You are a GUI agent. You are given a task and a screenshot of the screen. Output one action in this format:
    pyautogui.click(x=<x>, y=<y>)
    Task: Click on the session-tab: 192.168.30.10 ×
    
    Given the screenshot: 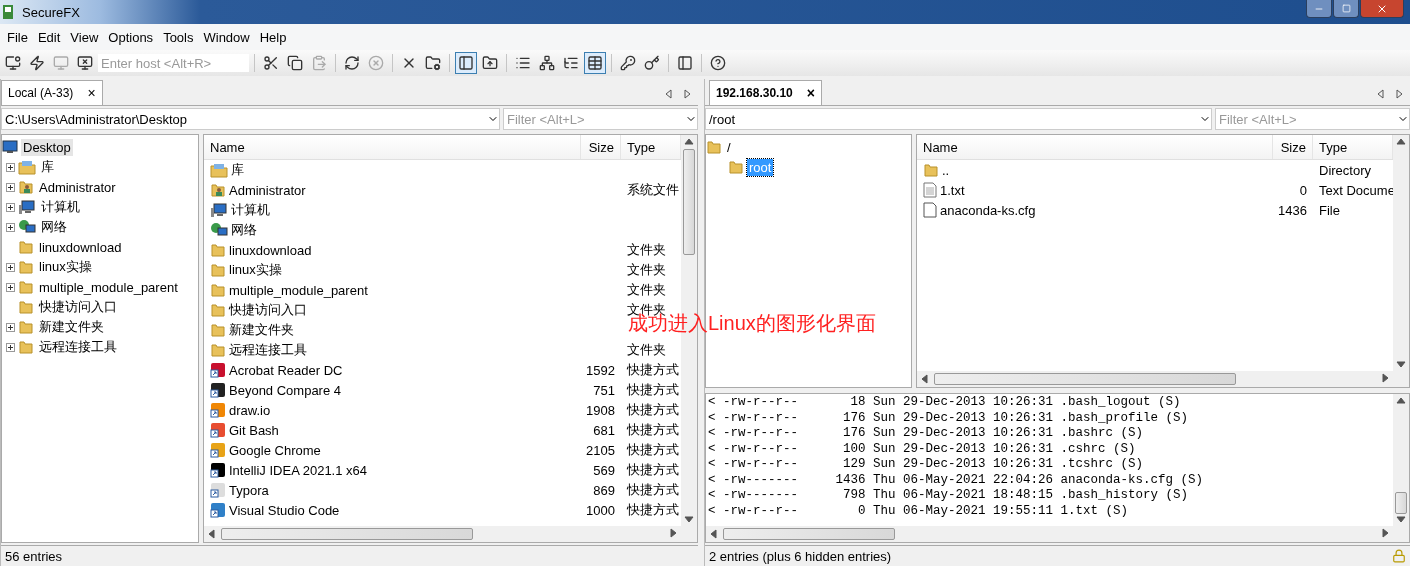 What is the action you would take?
    pyautogui.click(x=765, y=92)
    